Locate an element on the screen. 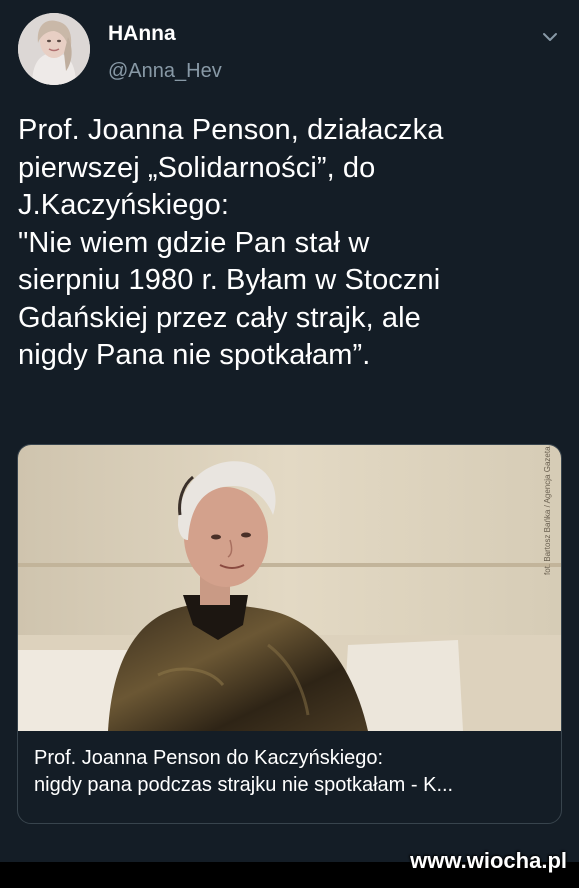 The image size is (579, 888). tweet-header: HAnna @Anna_Hev is located at coordinates (289, 50).